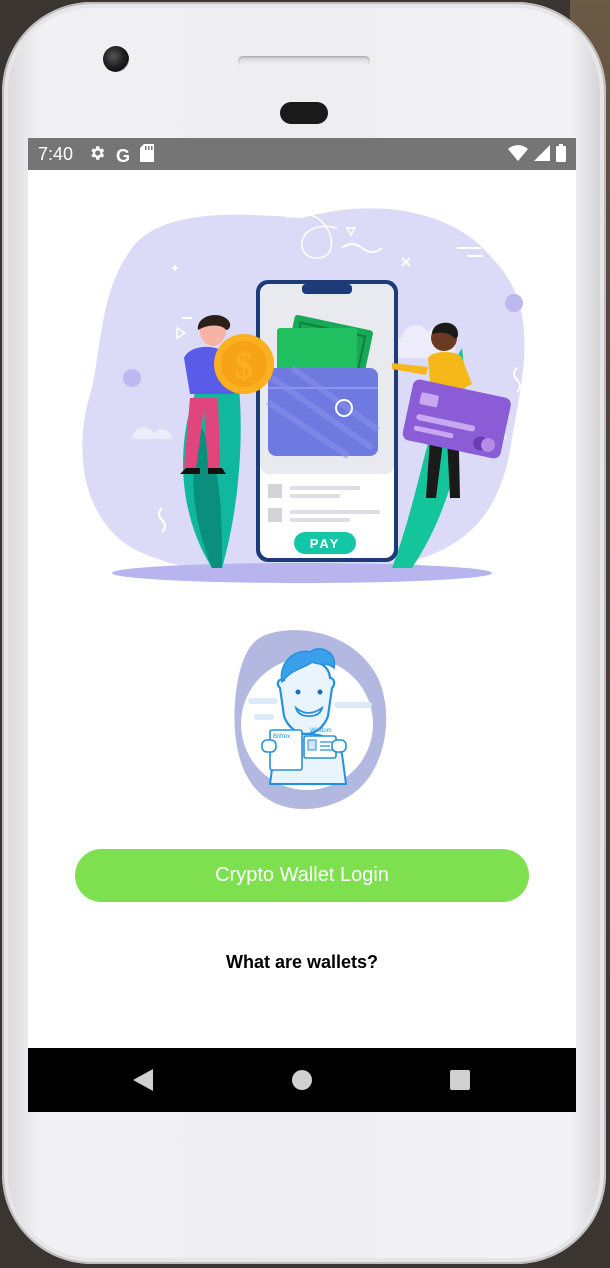 The width and height of the screenshot is (610, 1268). Describe the element at coordinates (310, 720) in the screenshot. I see `wallet-avatar-icon: Bitfrex Wisdom` at that location.